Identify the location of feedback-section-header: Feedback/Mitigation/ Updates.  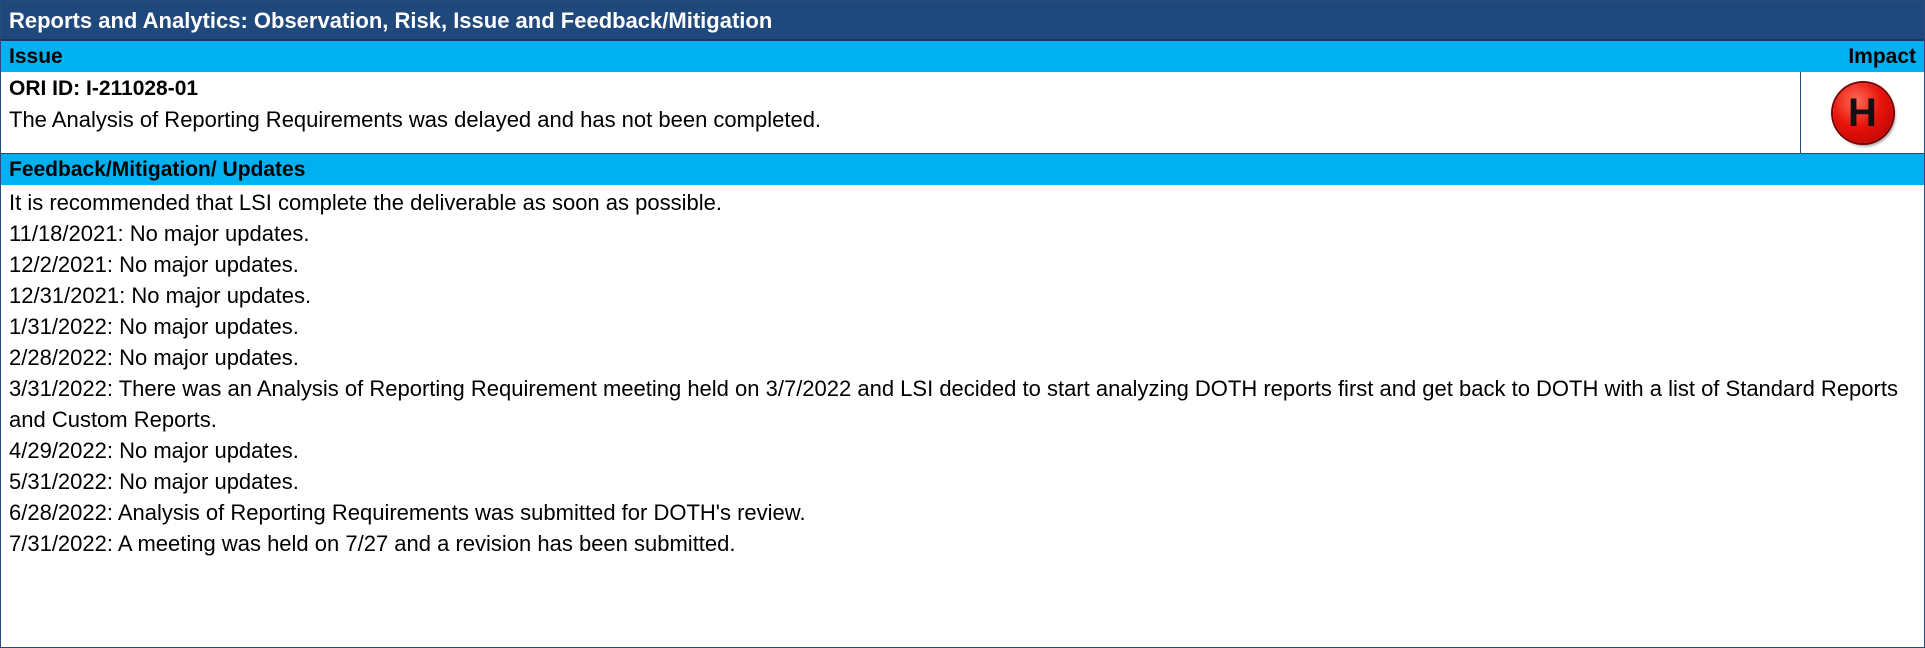
(962, 169).